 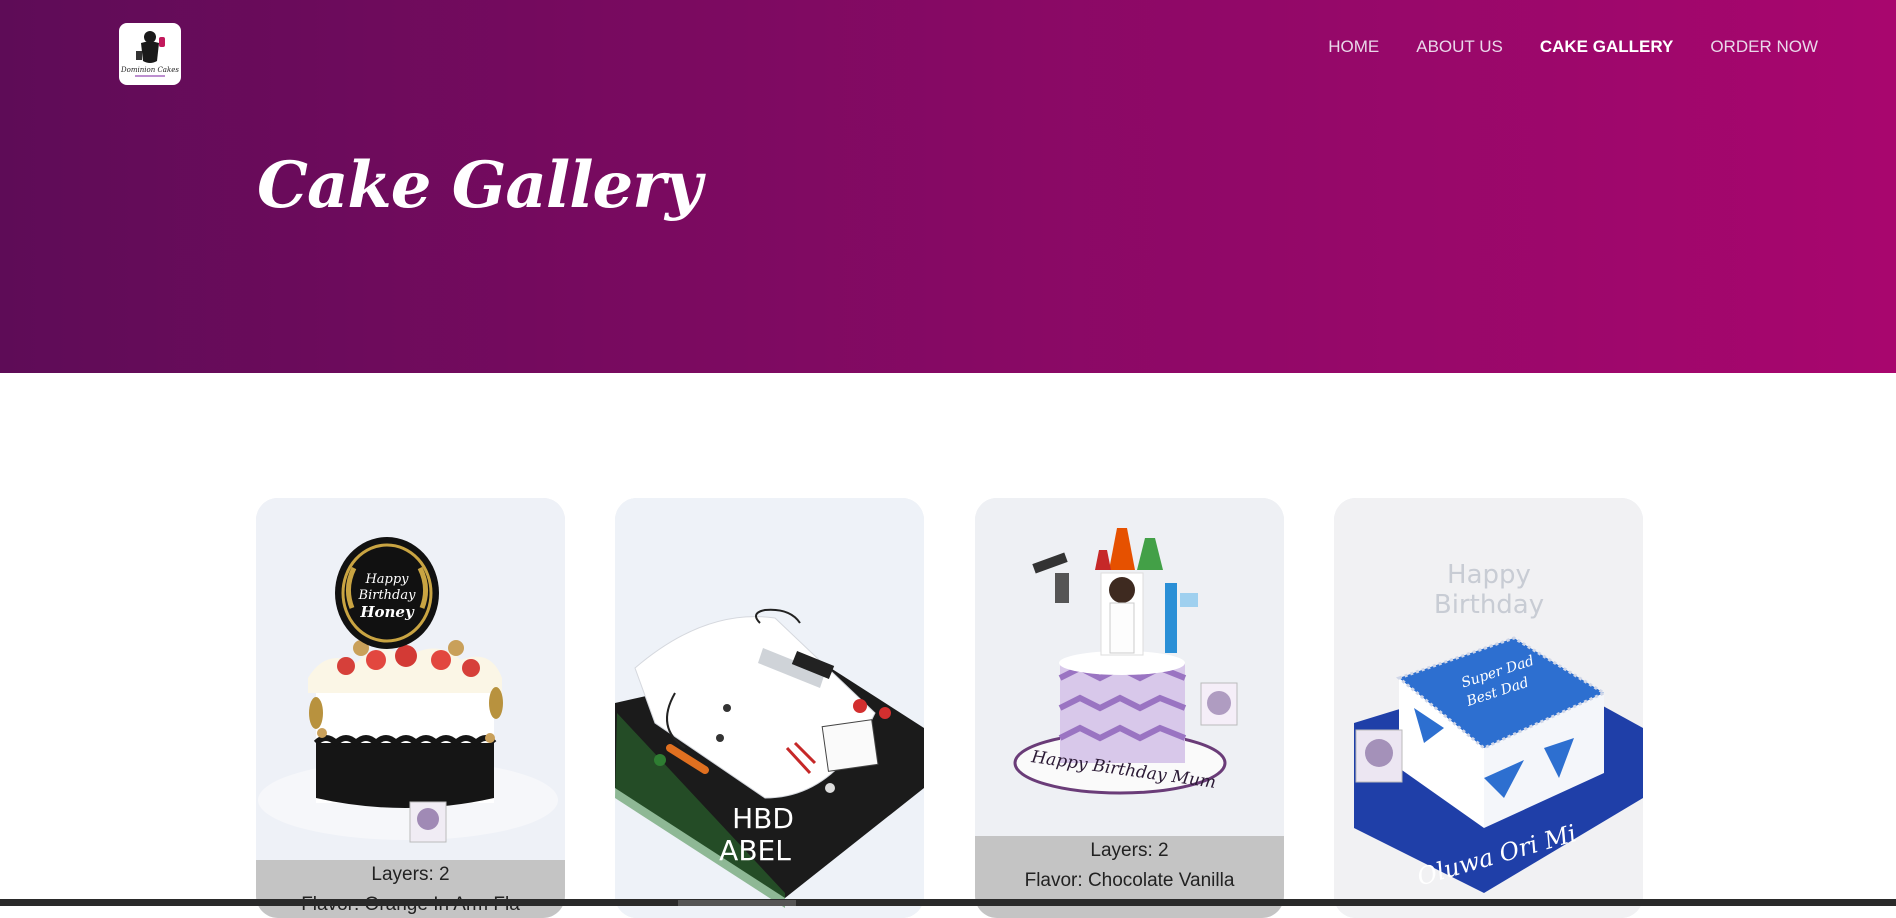 I want to click on birthday-honey-cake-photo: Happy Birthday Honey, so click(x=410, y=679).